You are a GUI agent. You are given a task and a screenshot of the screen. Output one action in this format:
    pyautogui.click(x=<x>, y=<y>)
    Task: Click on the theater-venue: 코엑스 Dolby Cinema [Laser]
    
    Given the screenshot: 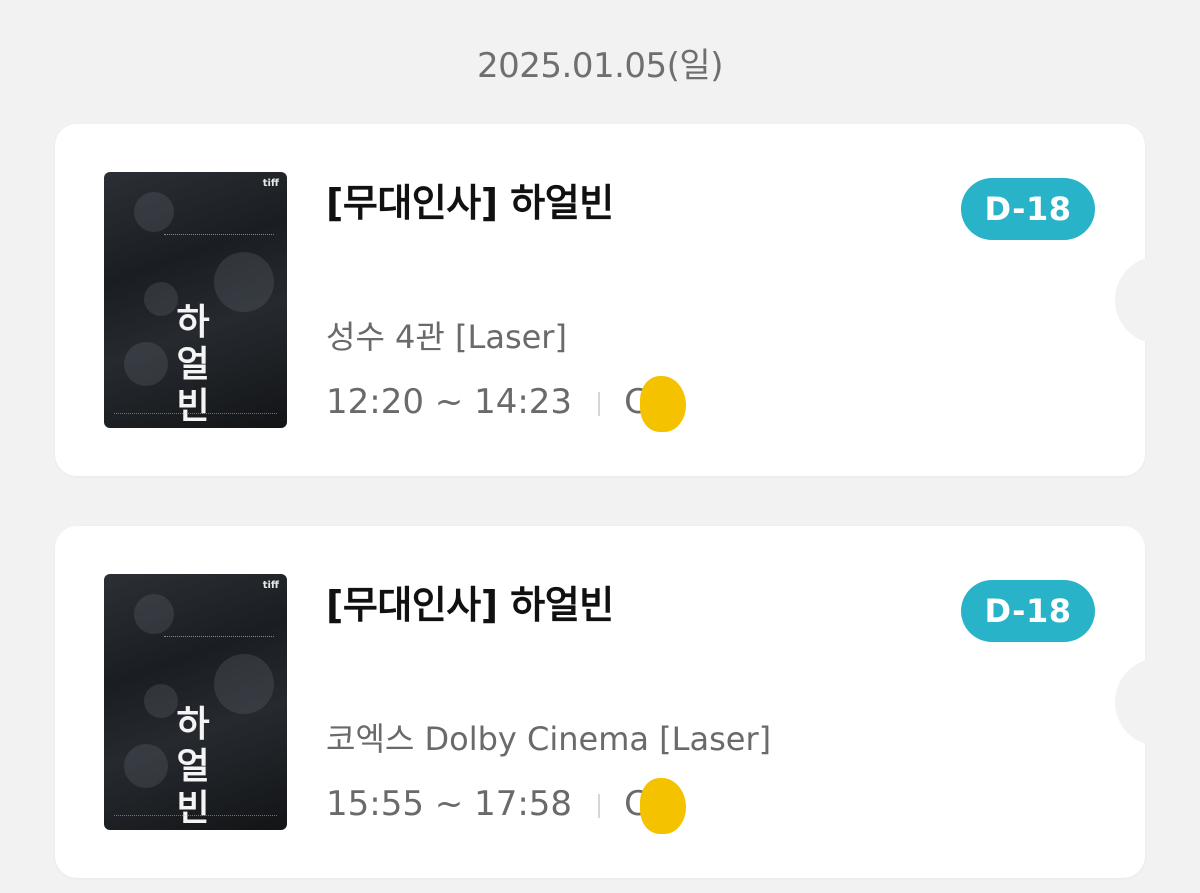 What is the action you would take?
    pyautogui.click(x=549, y=739)
    